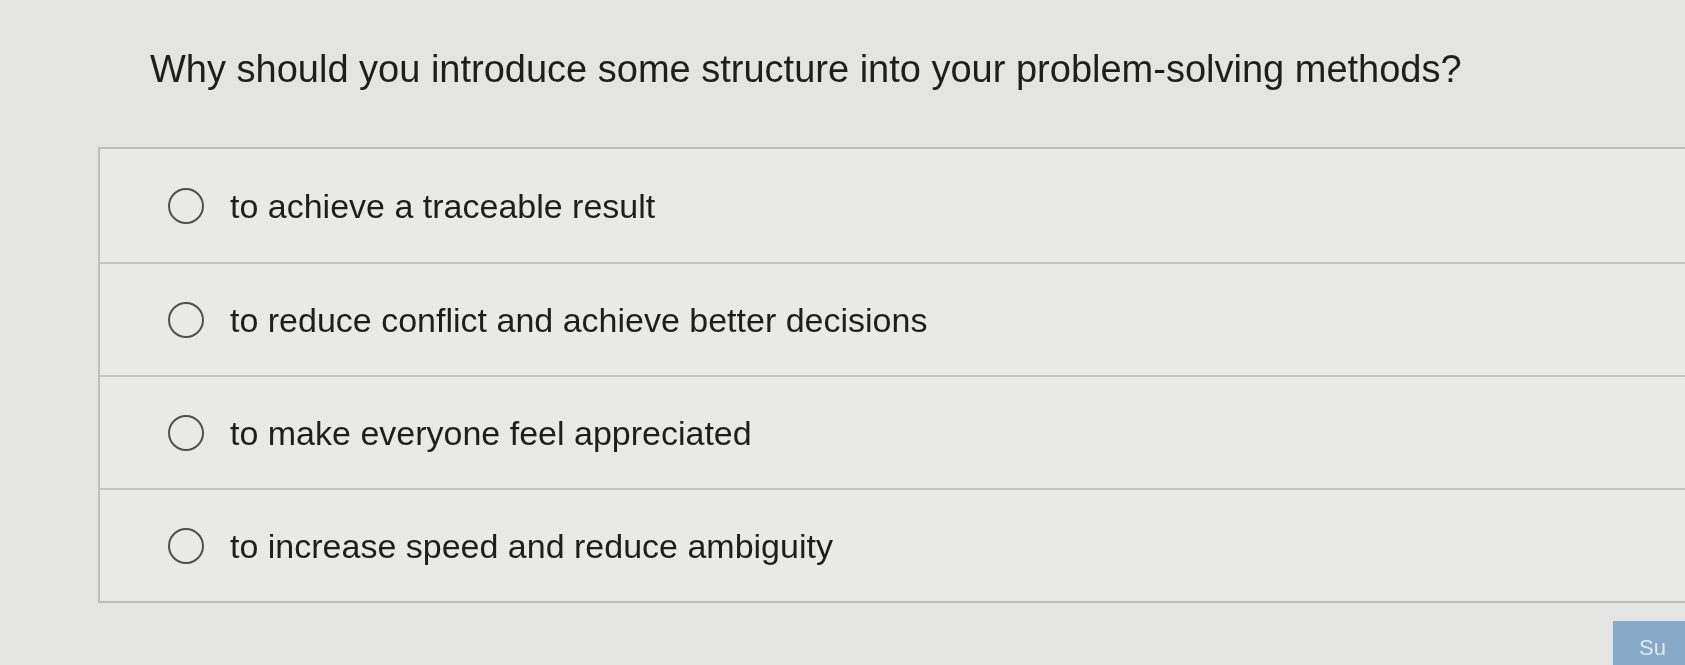 The height and width of the screenshot is (665, 1685). I want to click on option-label: to make everyone feel appreciated, so click(491, 432).